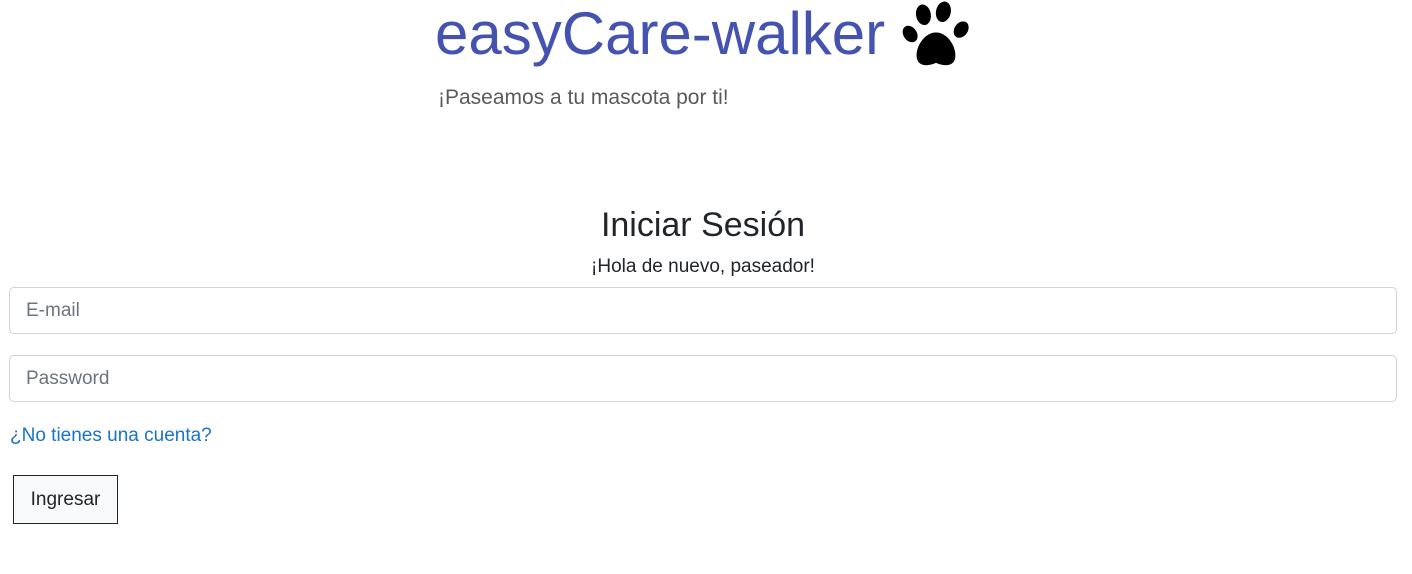 This screenshot has width=1412, height=574. I want to click on tagline: ¡Paseamos a tu mascota por ti!, so click(583, 97).